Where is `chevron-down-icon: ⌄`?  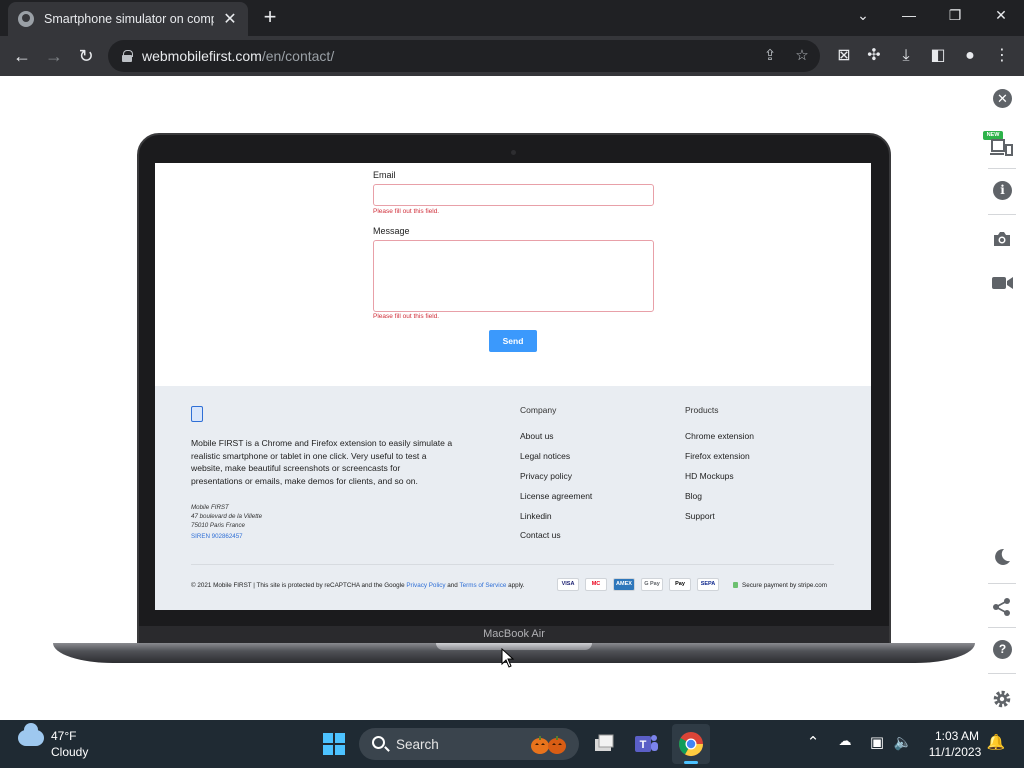
chevron-down-icon: ⌄ is located at coordinates (863, 15).